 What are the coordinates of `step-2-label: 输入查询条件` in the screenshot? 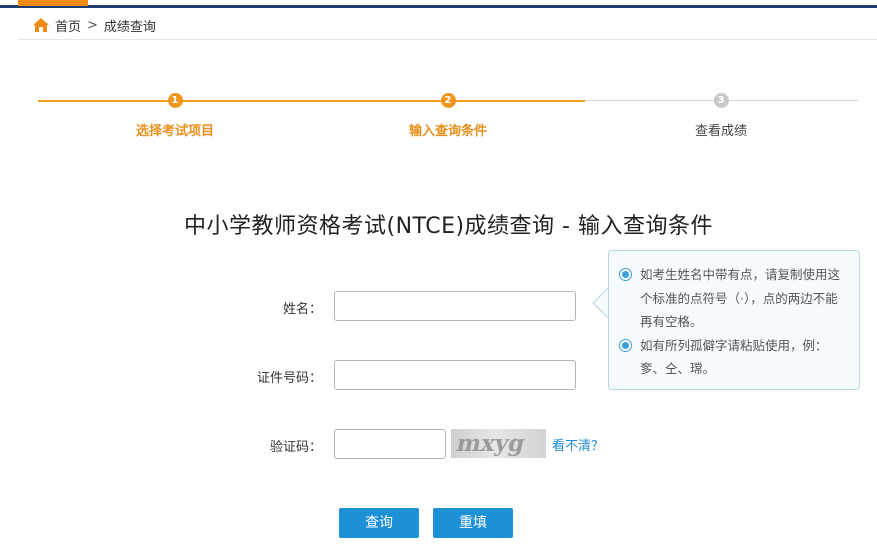 It's located at (447, 131).